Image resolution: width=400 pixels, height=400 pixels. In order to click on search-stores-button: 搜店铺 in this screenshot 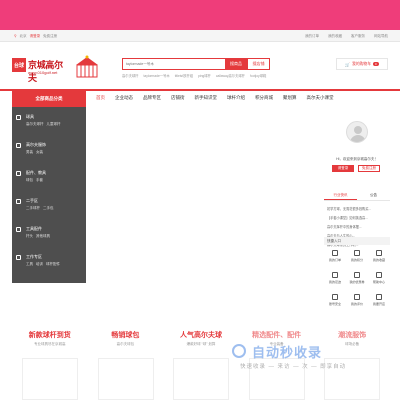, I will do `click(258, 64)`.